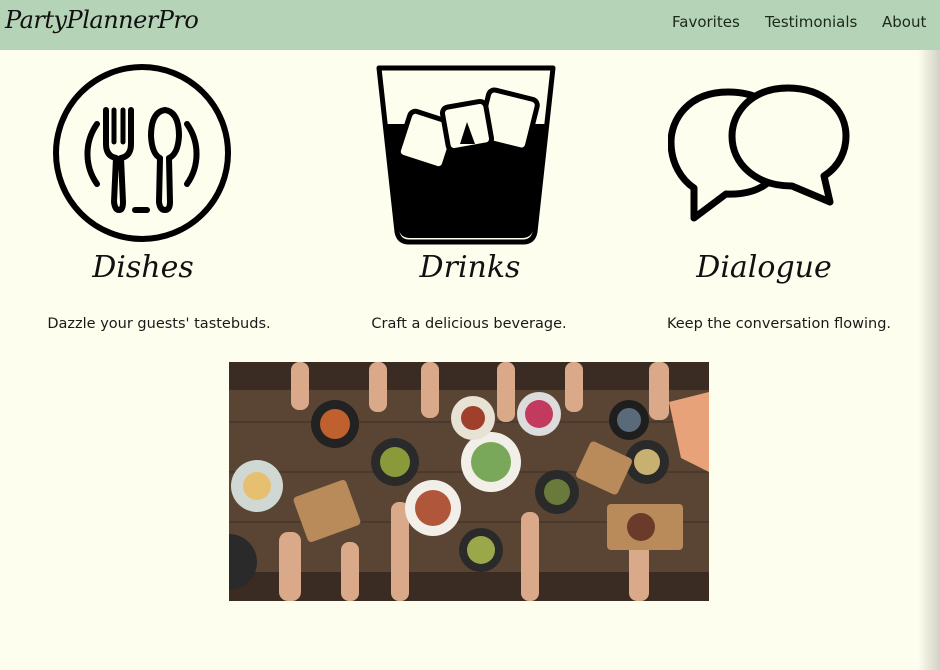 This screenshot has width=940, height=670. Describe the element at coordinates (469, 324) in the screenshot. I see `feature-desc-drinks: Craft a delicious beverage.` at that location.